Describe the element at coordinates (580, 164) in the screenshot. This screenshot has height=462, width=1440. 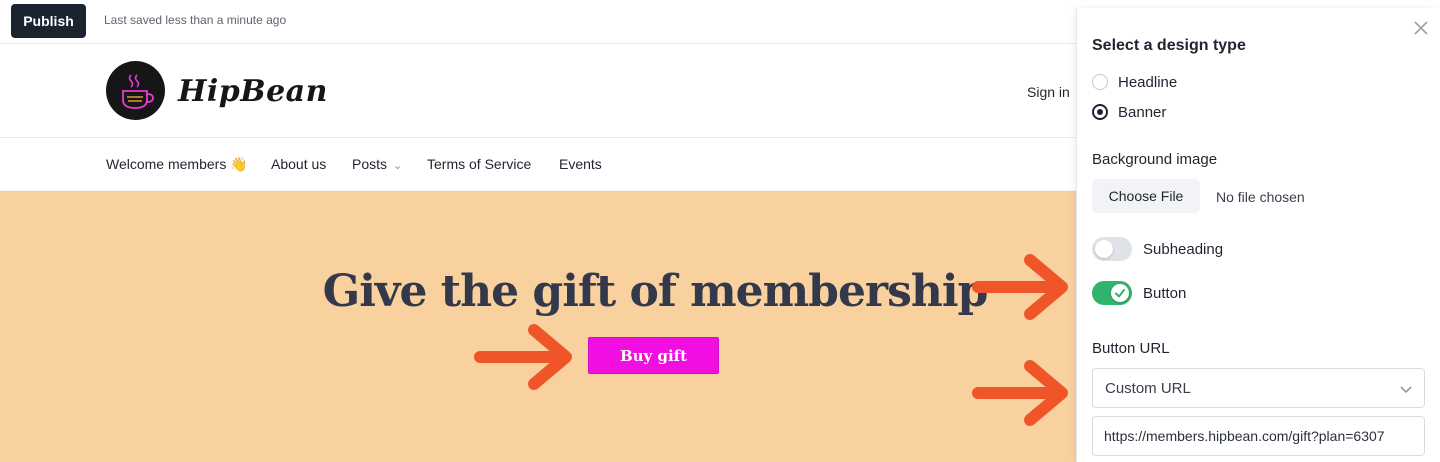
I see `nav-item-events: Events` at that location.